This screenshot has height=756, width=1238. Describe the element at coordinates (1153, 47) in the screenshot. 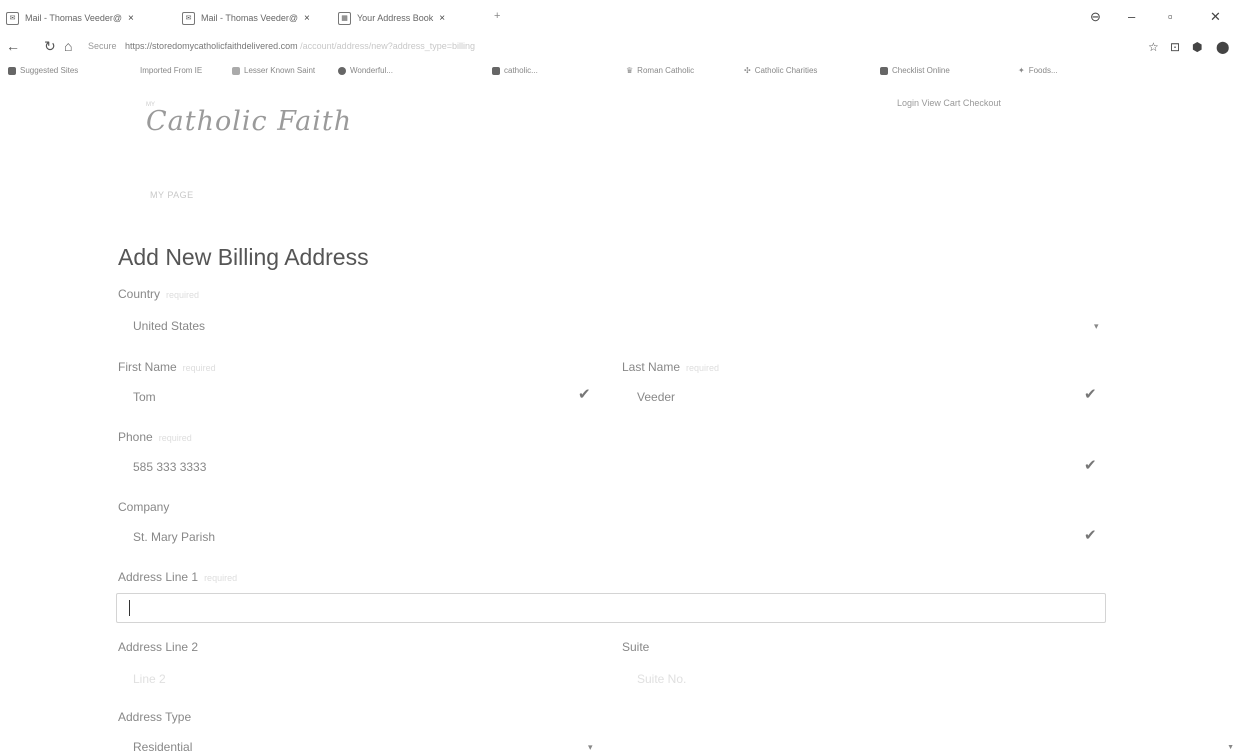

I see `star-icon: ☆` at that location.